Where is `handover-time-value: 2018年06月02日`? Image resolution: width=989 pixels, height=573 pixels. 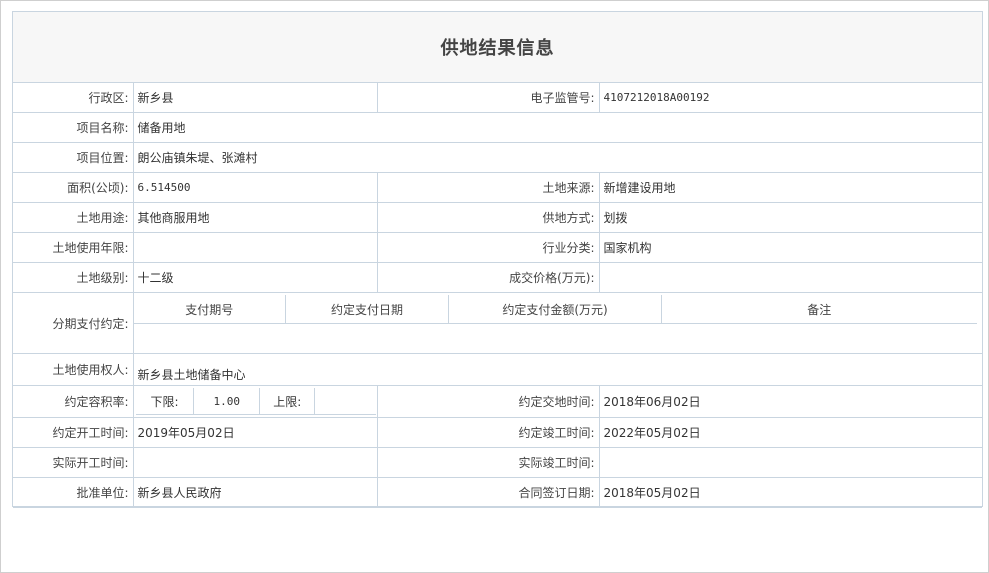
handover-time-value: 2018年06月02日 is located at coordinates (790, 401).